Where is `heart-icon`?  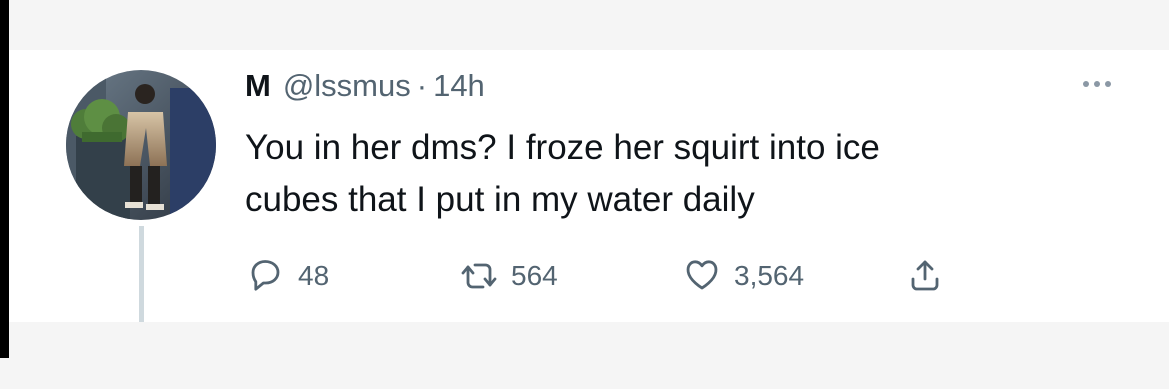 heart-icon is located at coordinates (702, 275).